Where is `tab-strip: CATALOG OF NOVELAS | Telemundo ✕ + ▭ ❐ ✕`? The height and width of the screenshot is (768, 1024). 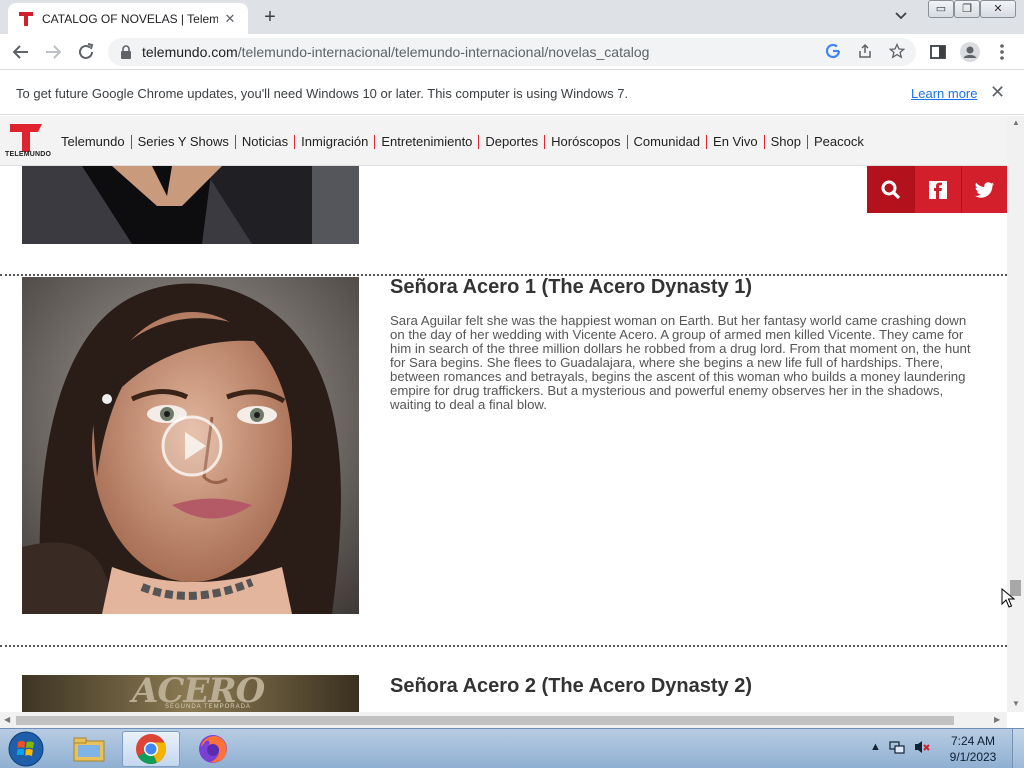 tab-strip: CATALOG OF NOVELAS | Telemundo ✕ + ▭ ❐ ✕ is located at coordinates (512, 17).